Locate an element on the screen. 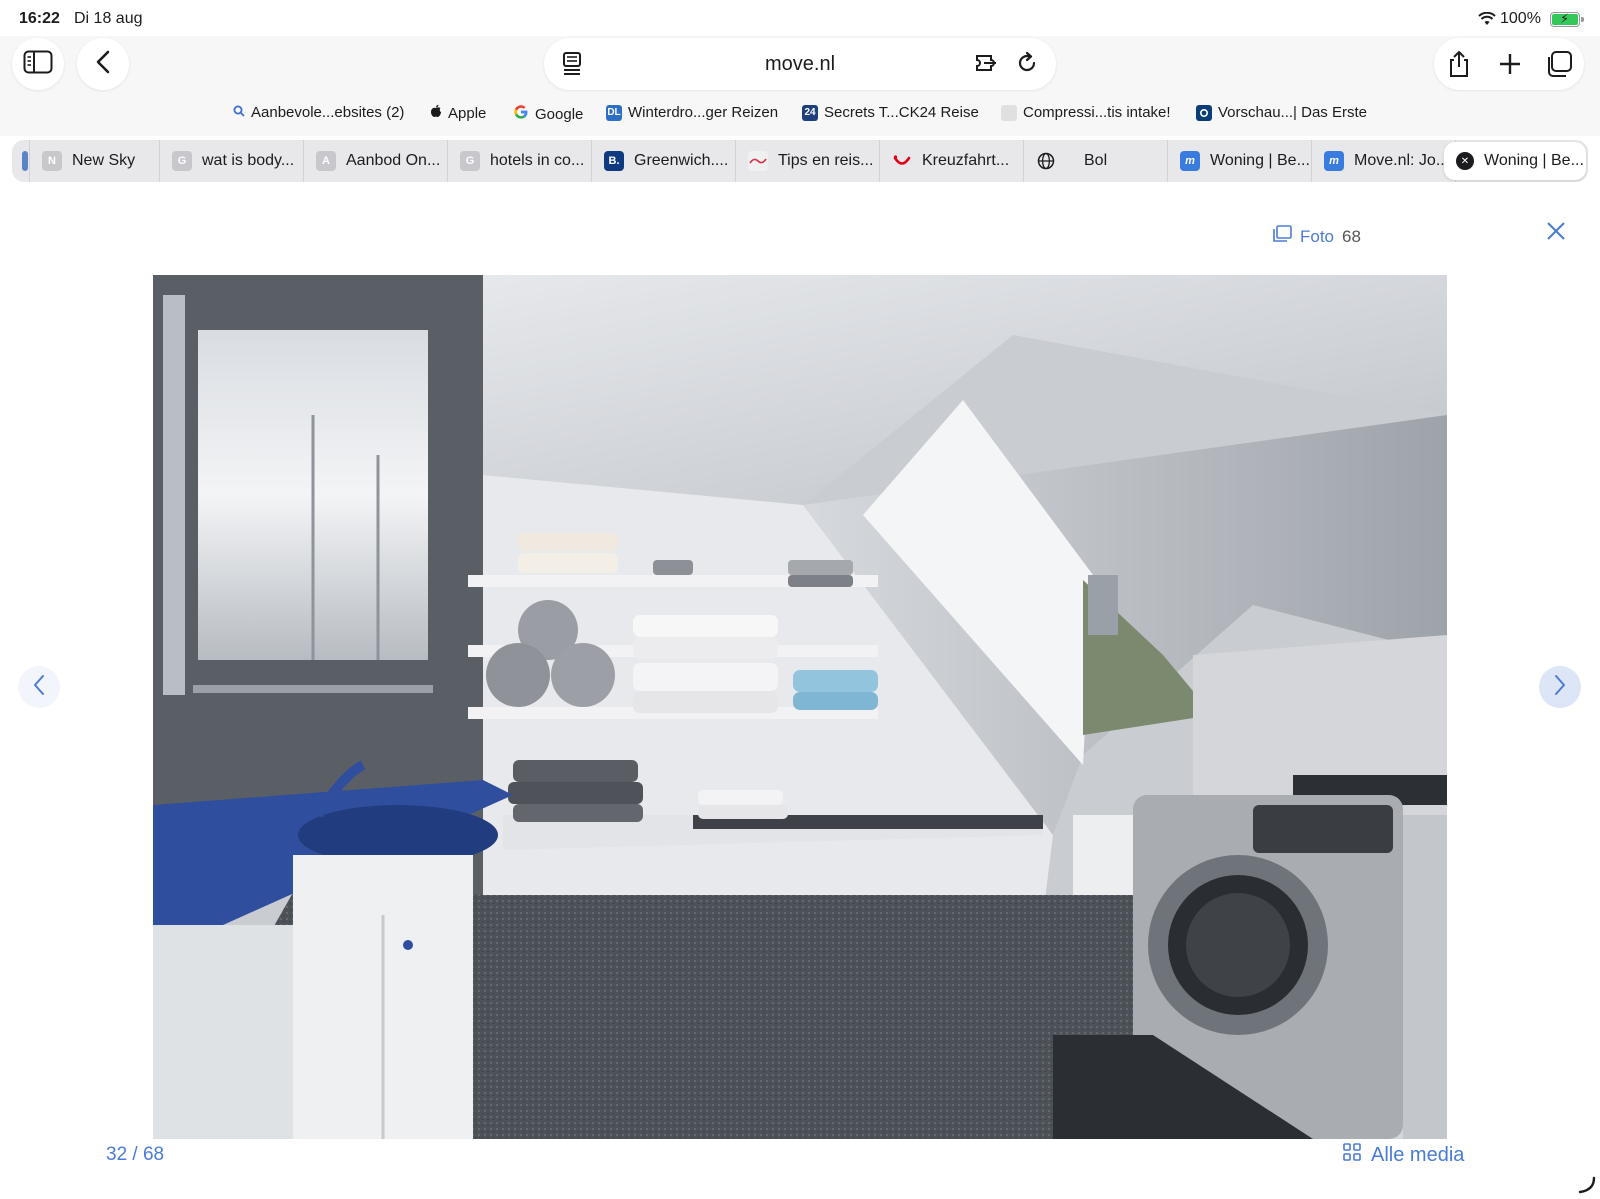 The image size is (1600, 1199). new-tab-icon is located at coordinates (1510, 66).